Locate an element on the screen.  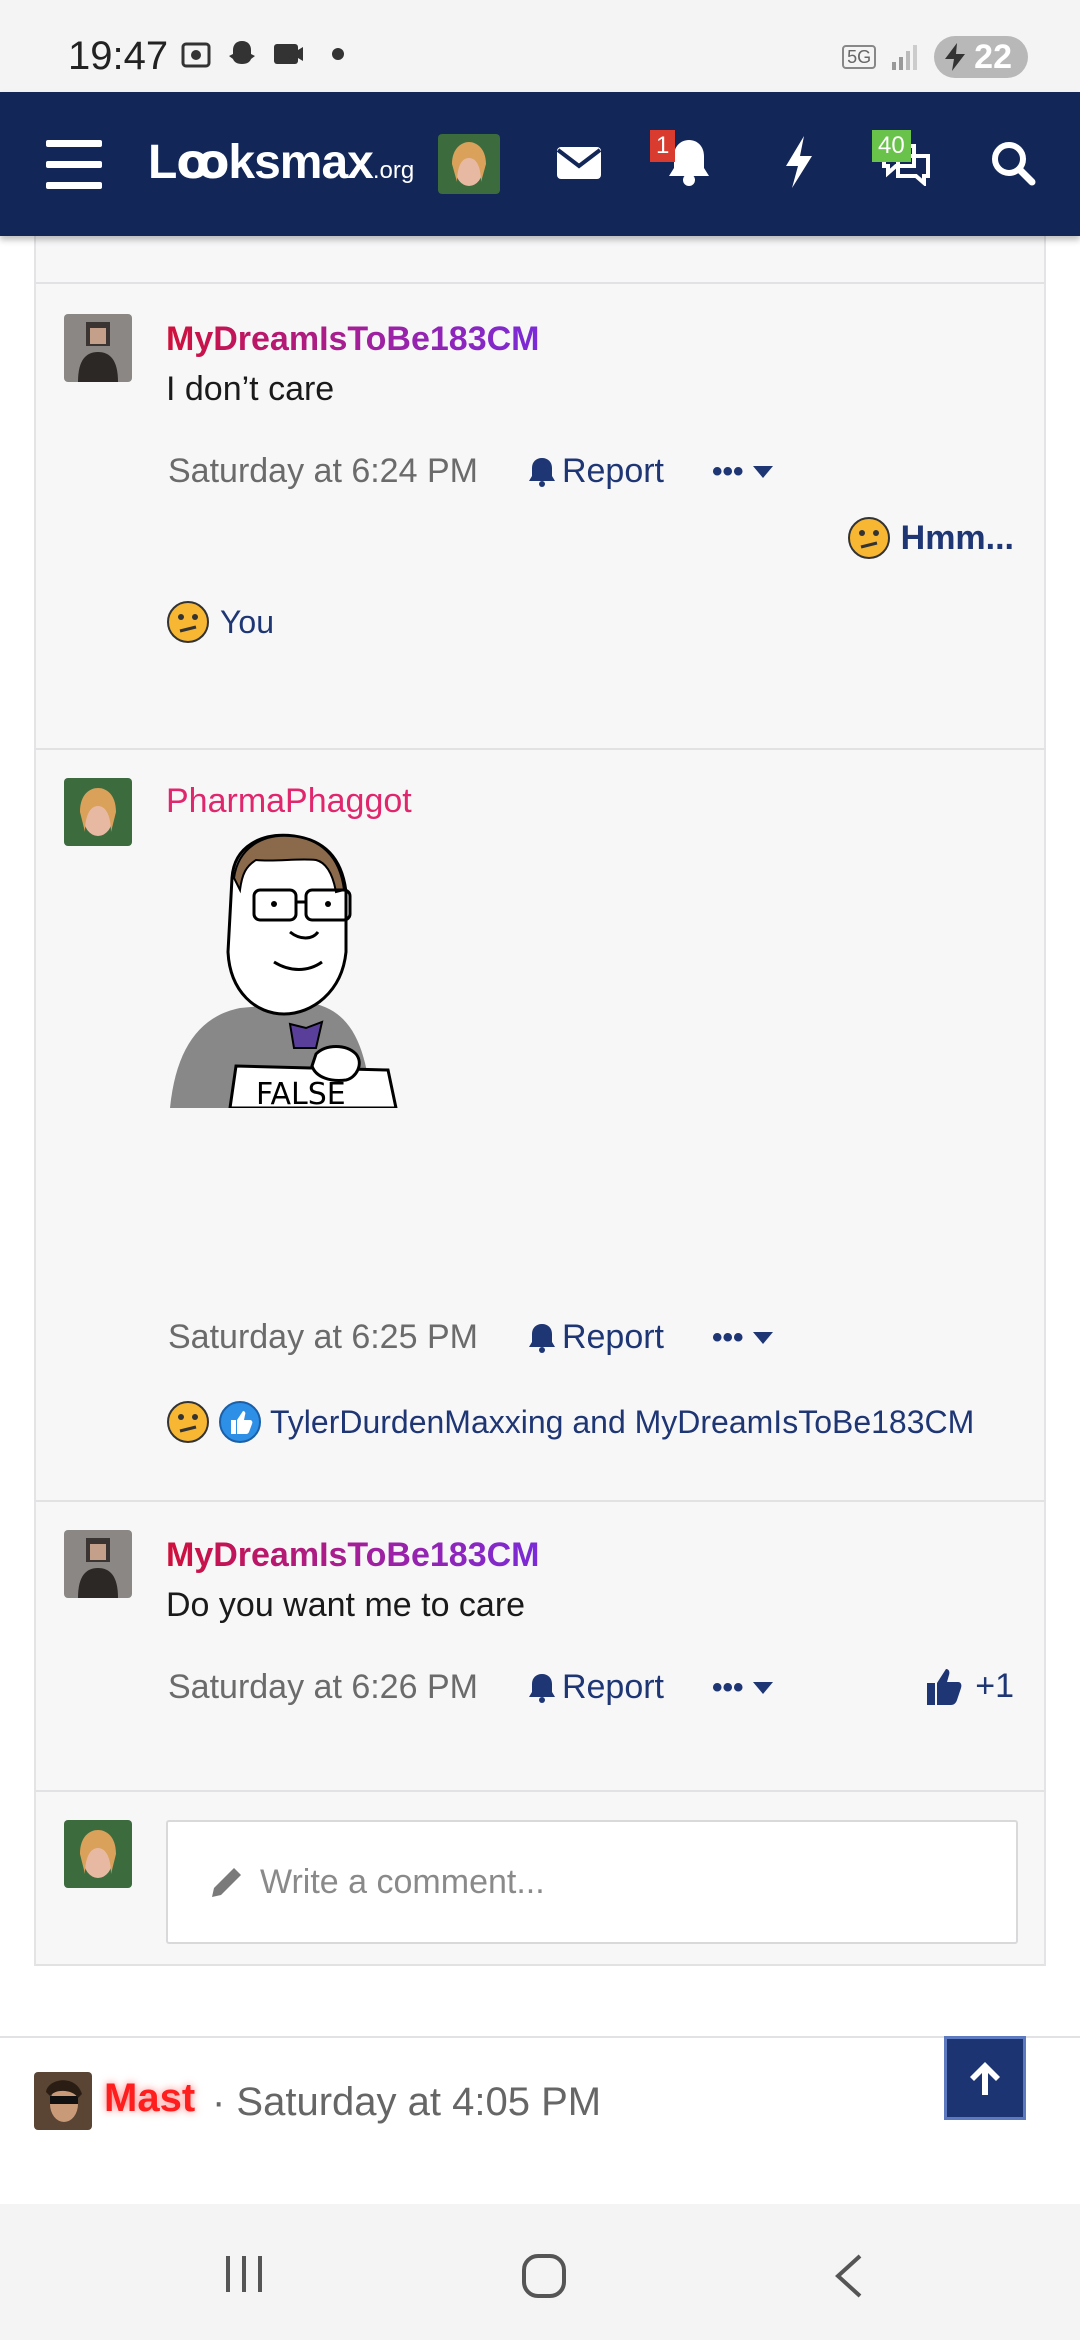
status-time: 19:47 is located at coordinates (118, 56).